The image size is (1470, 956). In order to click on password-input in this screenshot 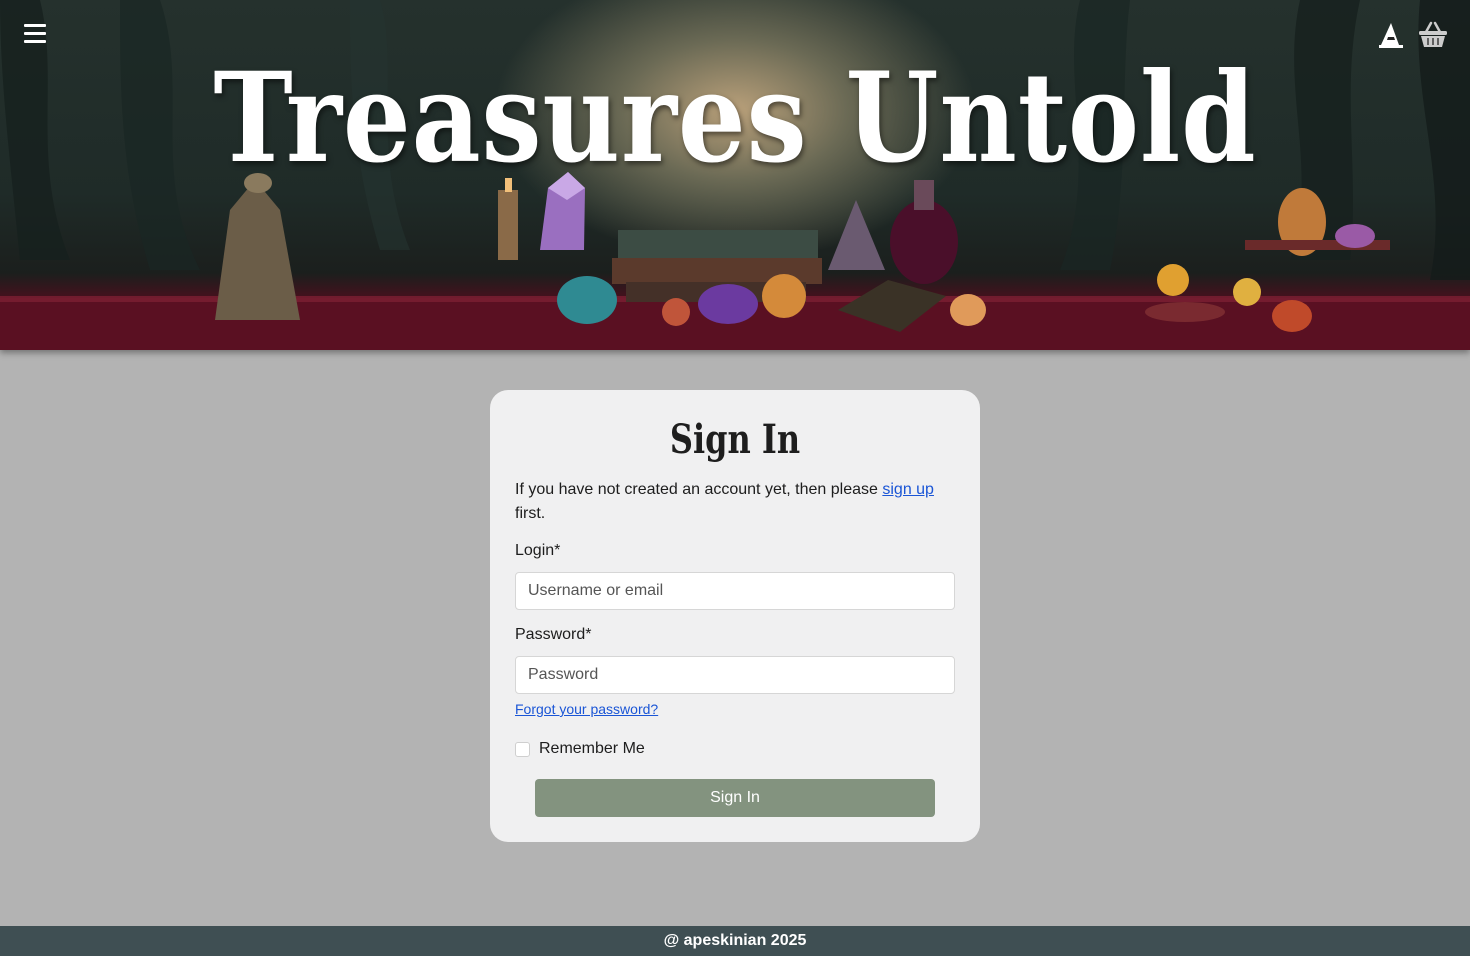, I will do `click(735, 675)`.